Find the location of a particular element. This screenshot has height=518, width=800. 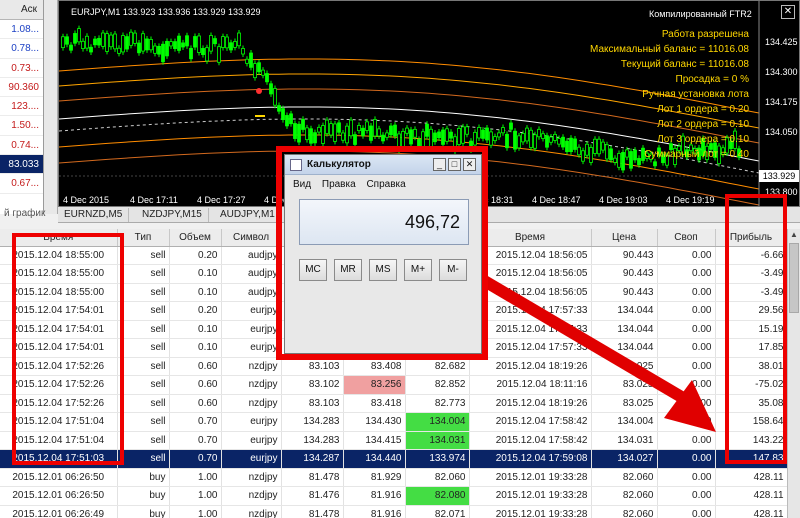

close-icon: ✕ is located at coordinates (469, 164).